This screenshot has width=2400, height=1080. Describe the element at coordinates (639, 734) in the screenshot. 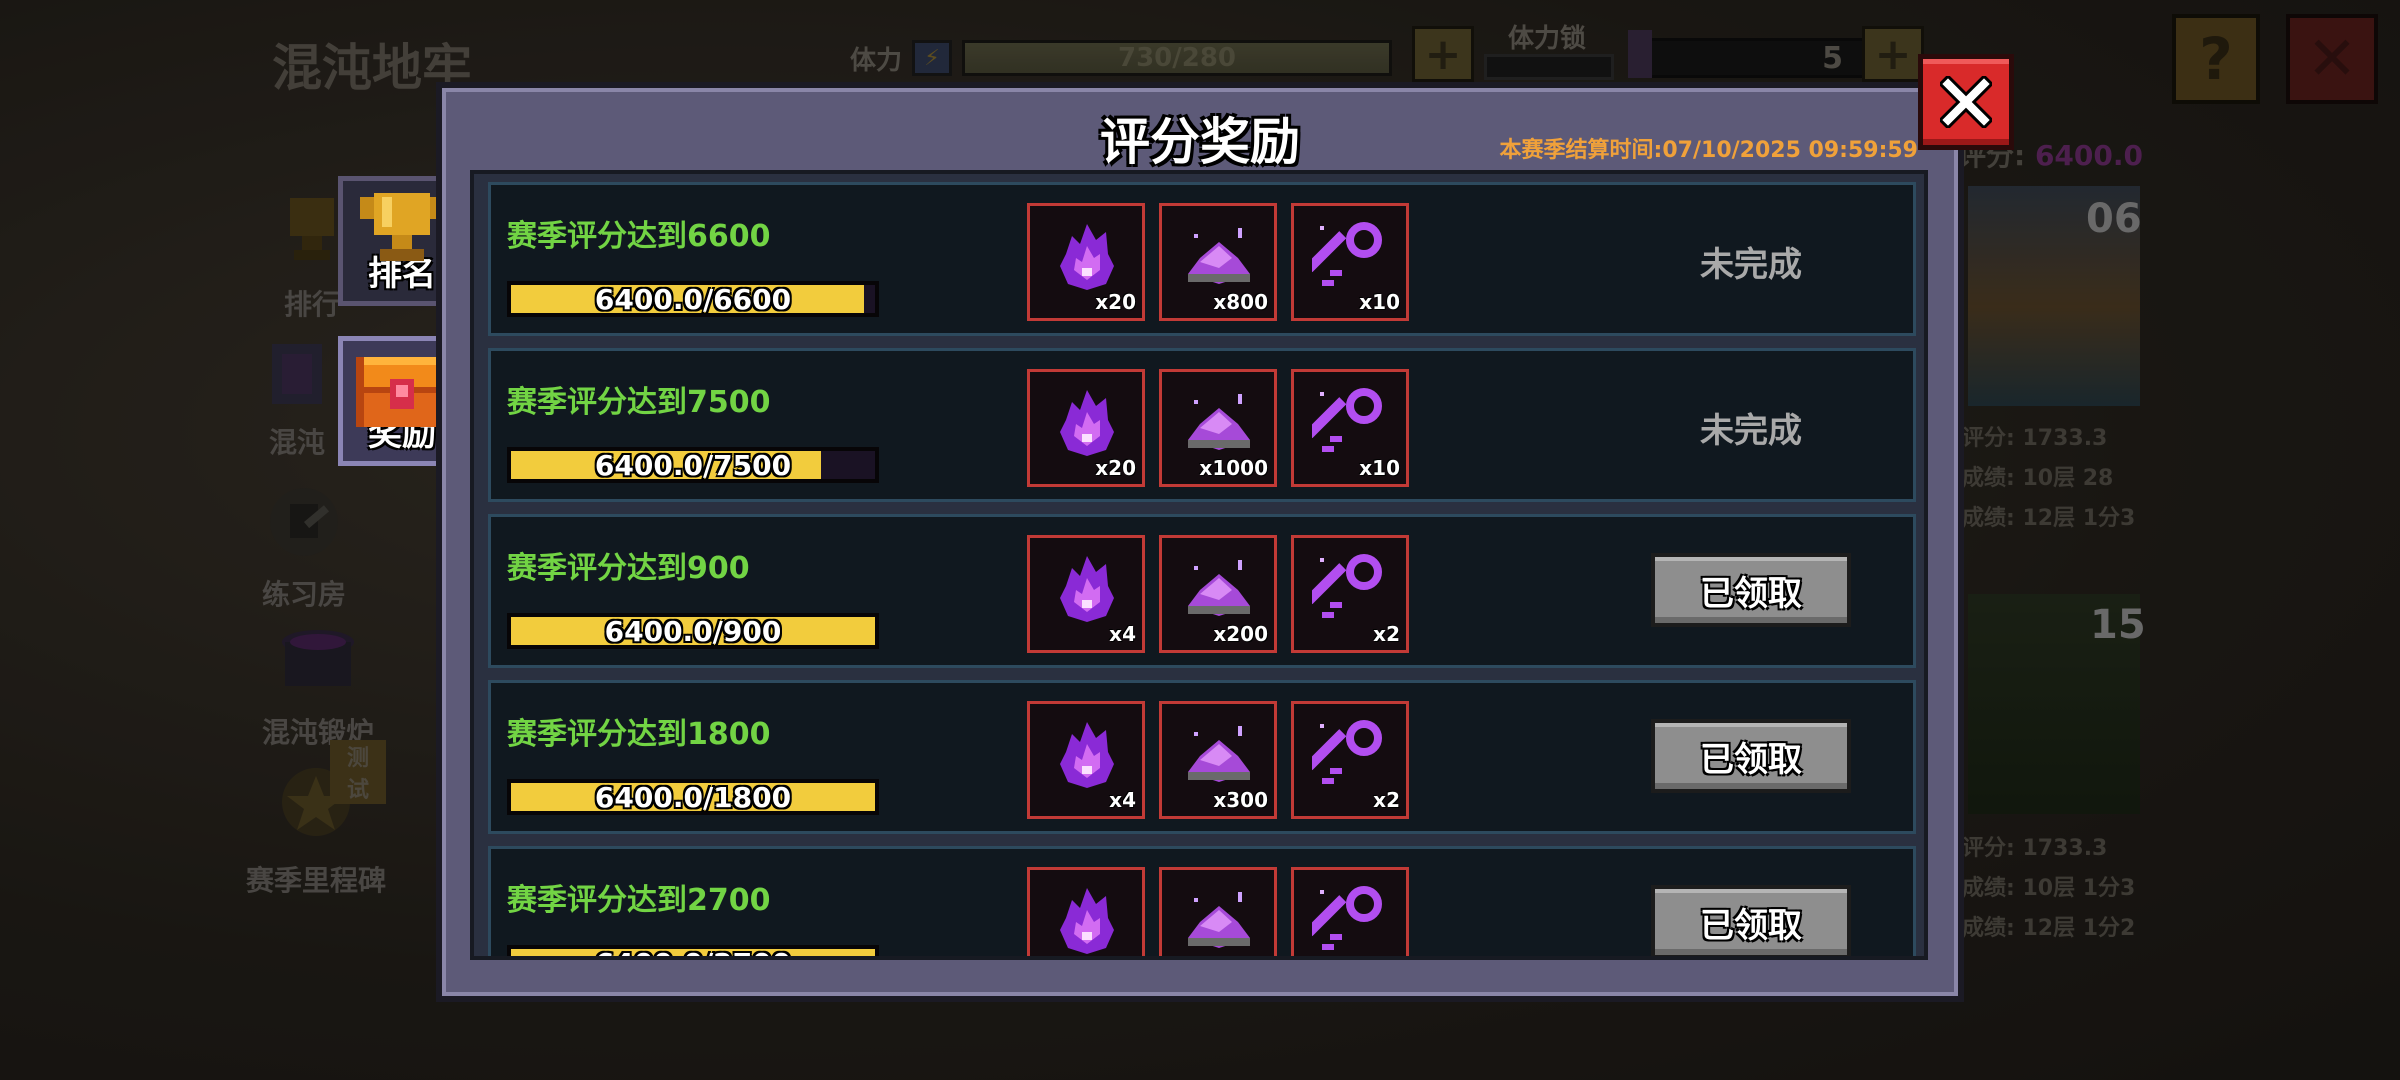

I see `reward-threshold-label: 赛季评分达到1800` at that location.